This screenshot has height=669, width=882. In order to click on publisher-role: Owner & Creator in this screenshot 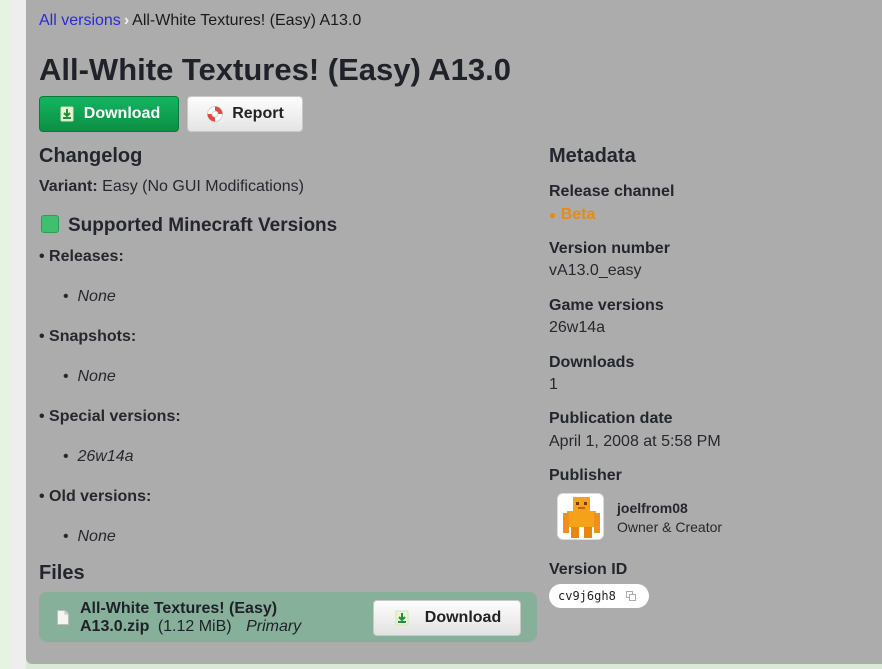, I will do `click(670, 527)`.